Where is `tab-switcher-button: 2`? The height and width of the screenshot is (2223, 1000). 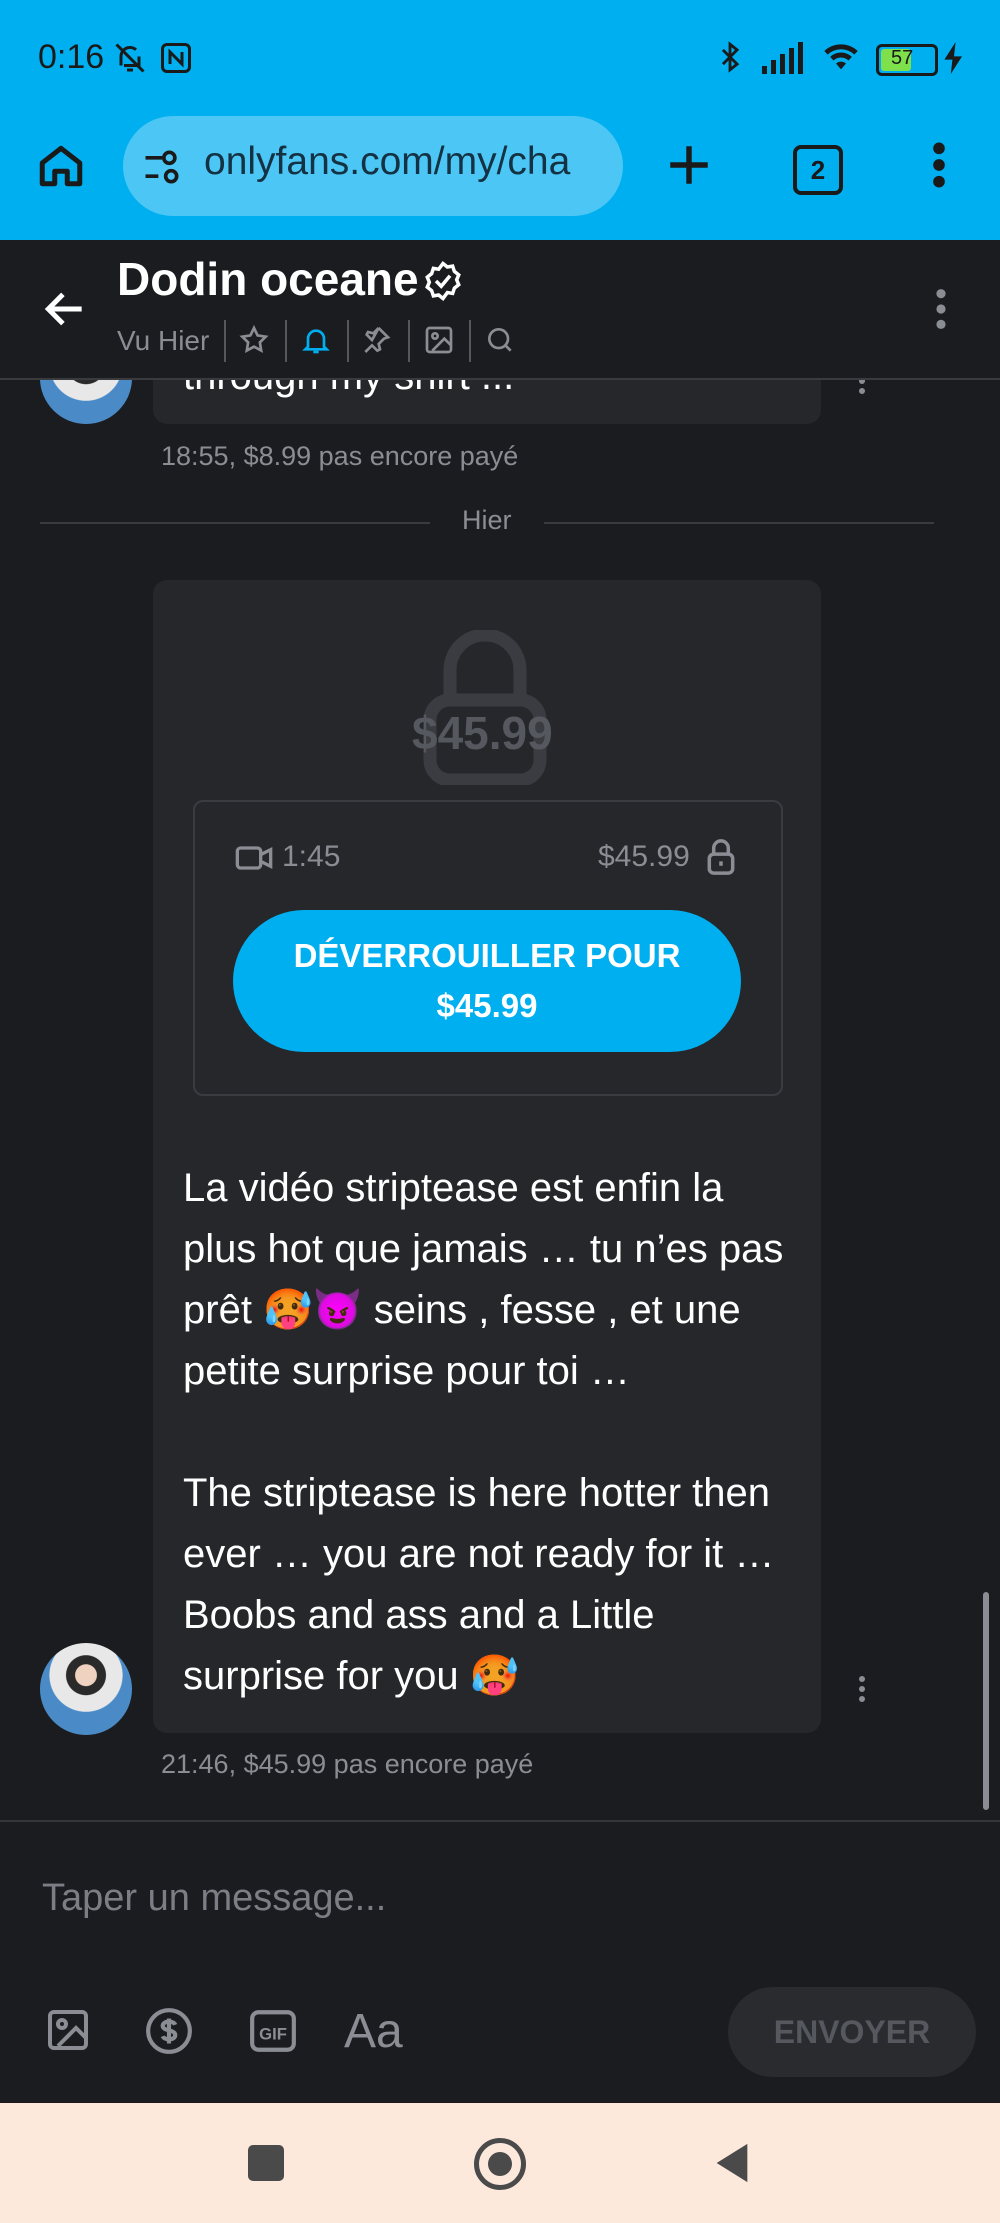
tab-switcher-button: 2 is located at coordinates (818, 170).